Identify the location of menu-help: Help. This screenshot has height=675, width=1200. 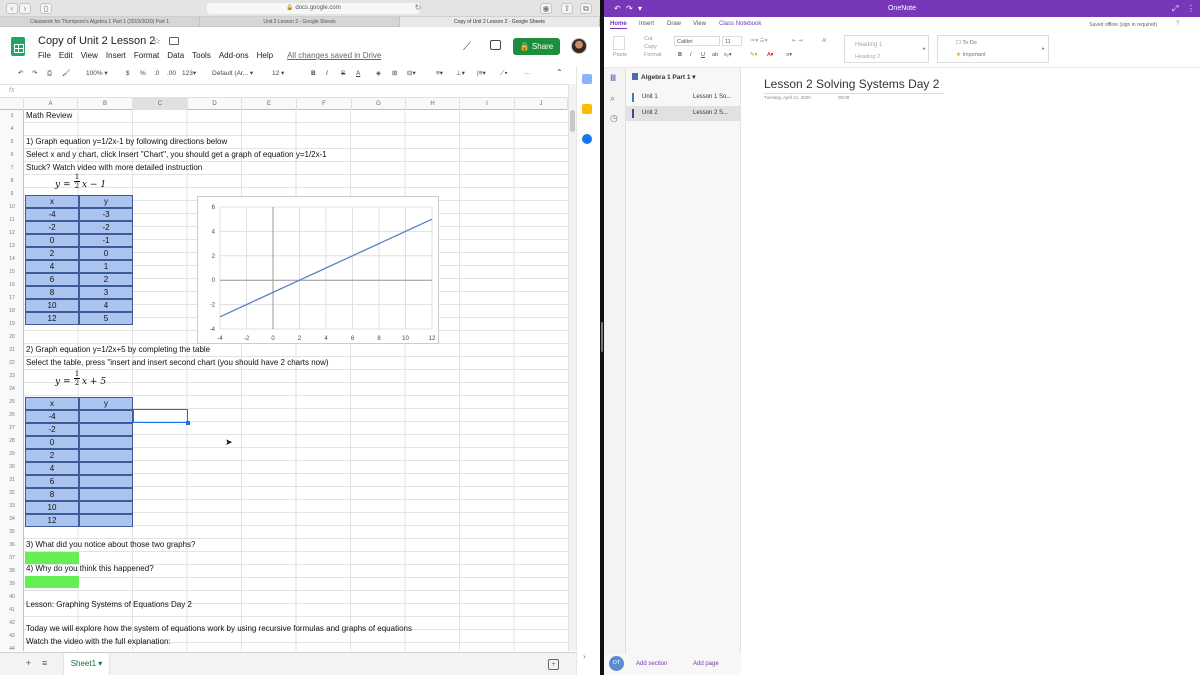
(265, 55).